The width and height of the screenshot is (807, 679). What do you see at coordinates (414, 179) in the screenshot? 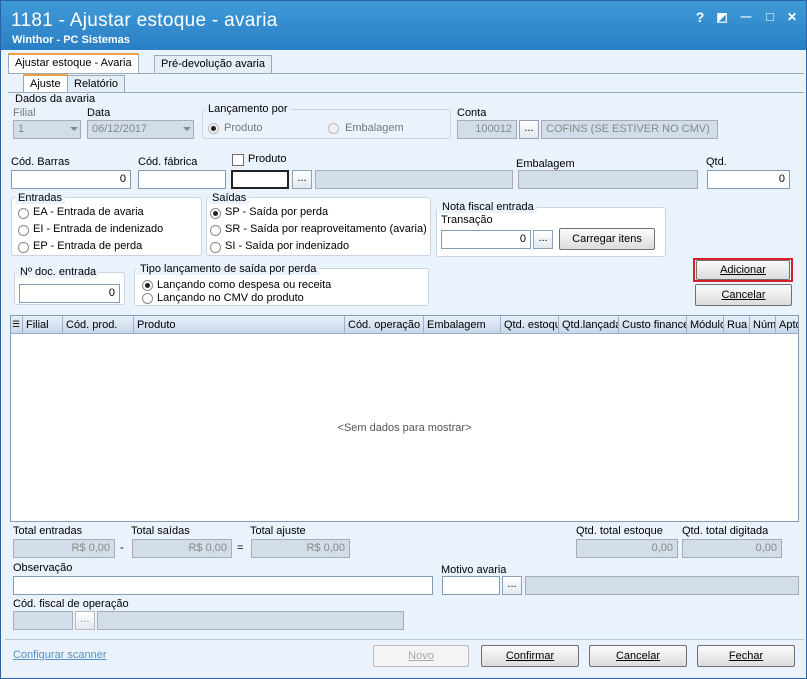
I see `produto-desc-field` at bounding box center [414, 179].